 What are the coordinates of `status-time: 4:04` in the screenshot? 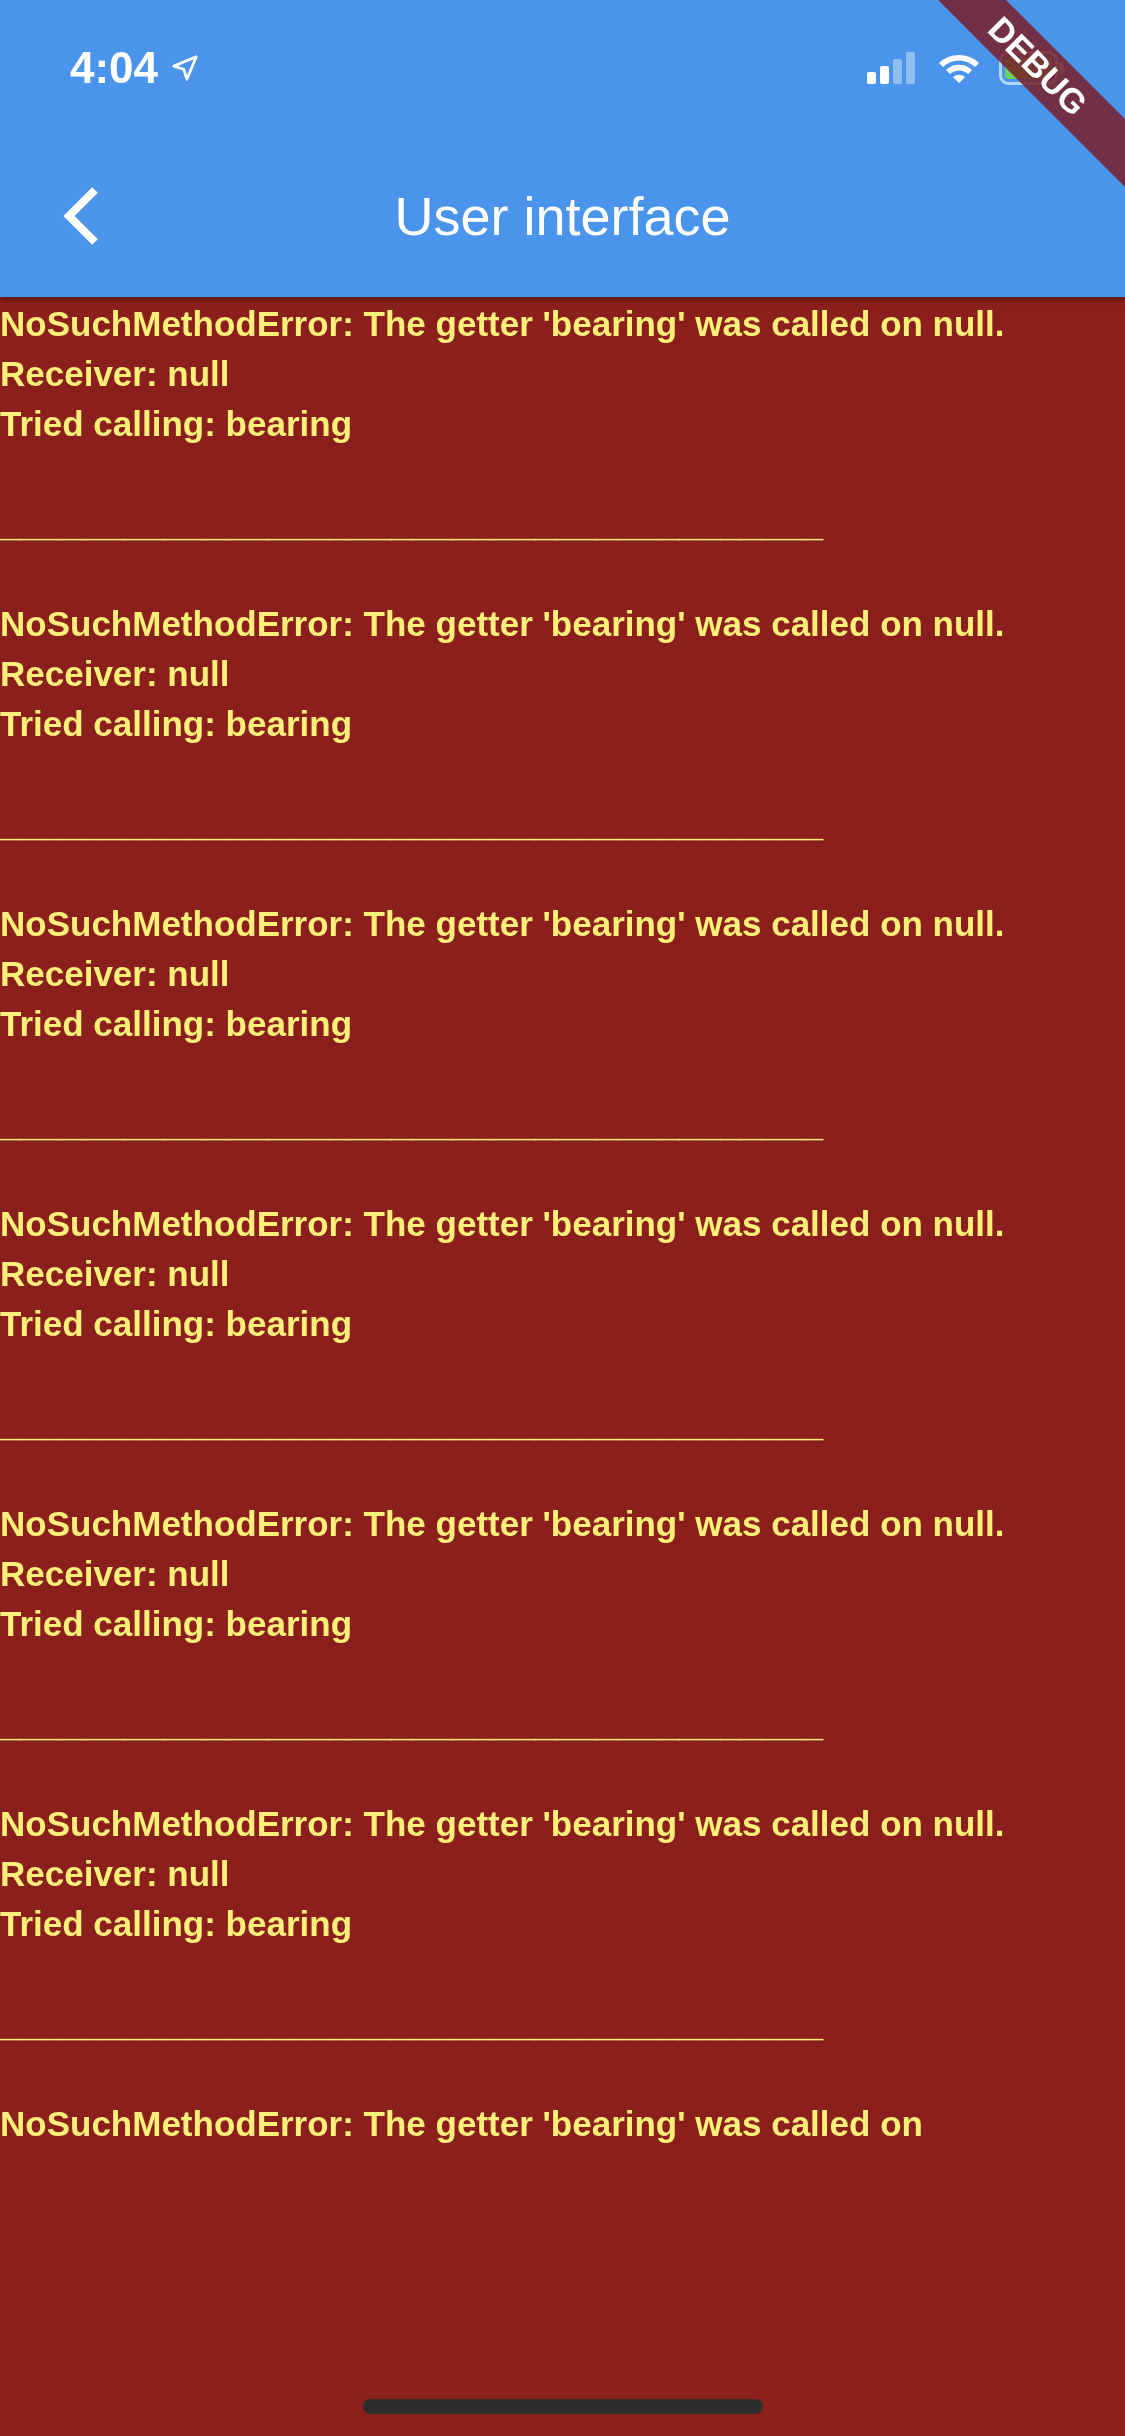 It's located at (114, 67).